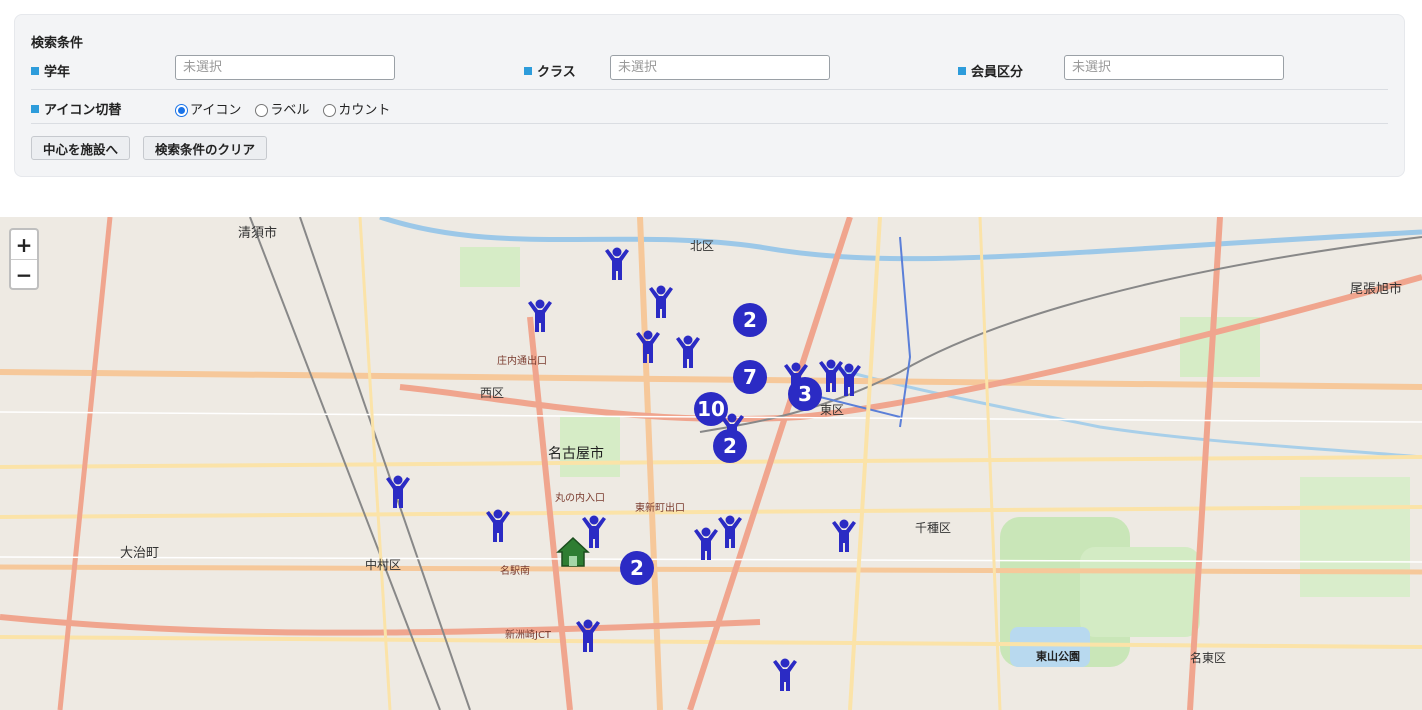  I want to click on cluster-marker: 7, so click(750, 377).